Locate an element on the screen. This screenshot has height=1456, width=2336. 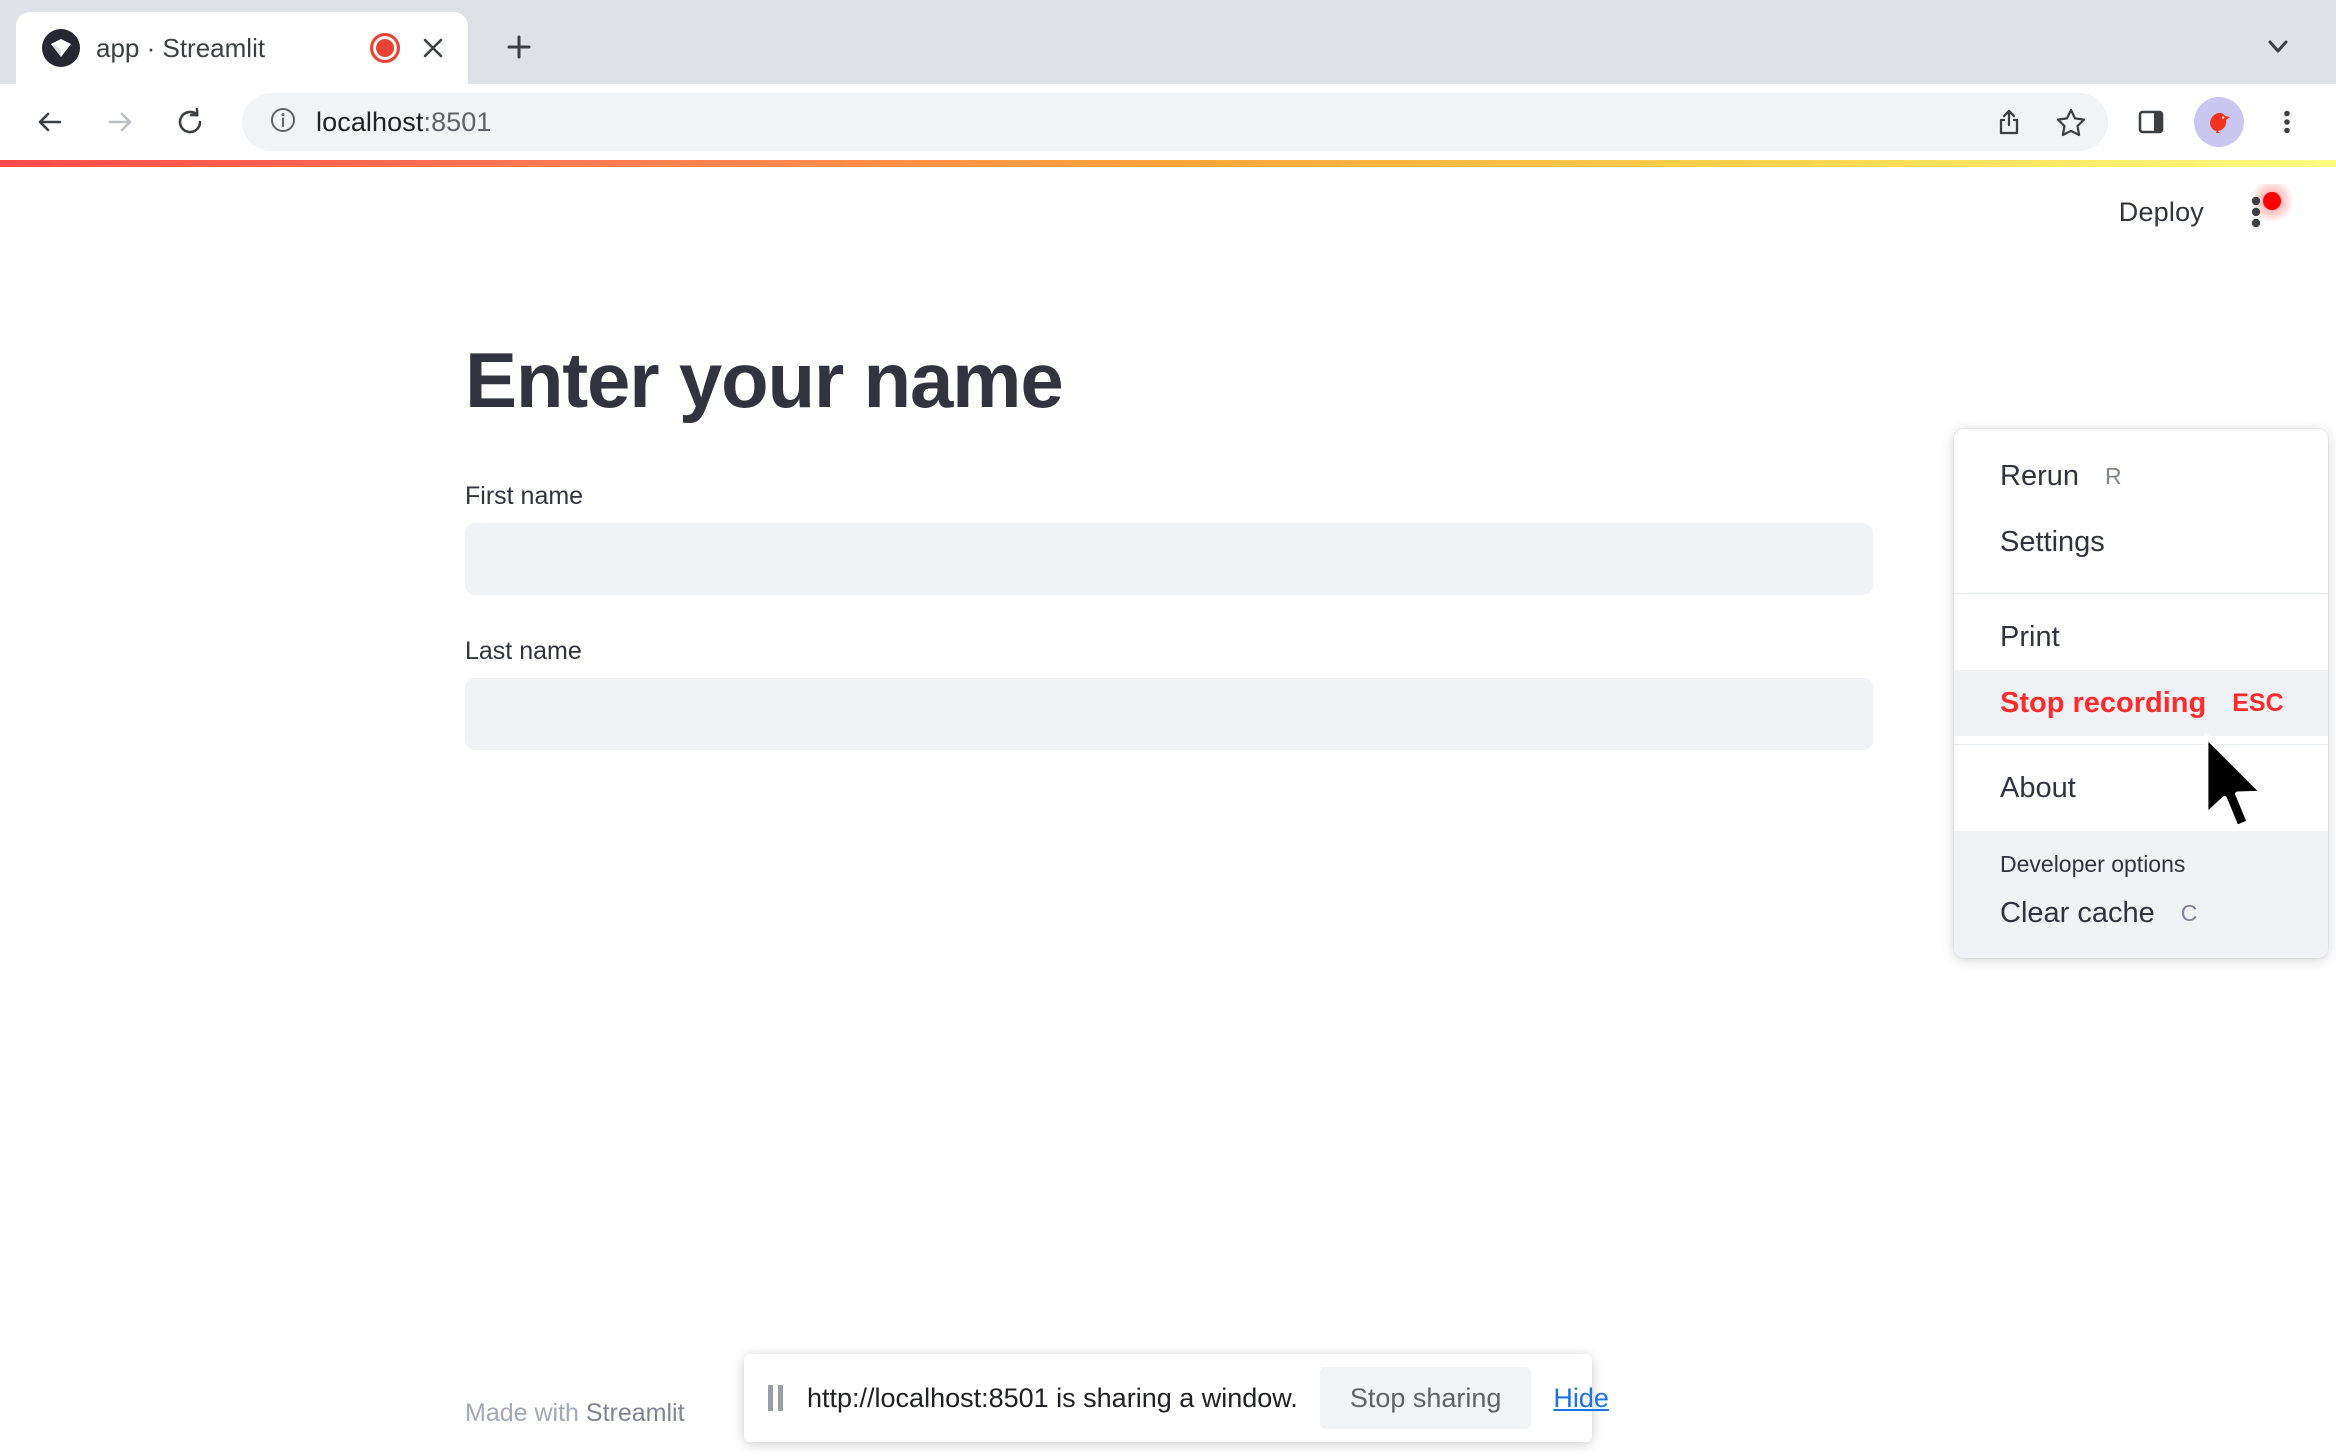
browser-toolbar: localhost:8501 is located at coordinates (1168, 122).